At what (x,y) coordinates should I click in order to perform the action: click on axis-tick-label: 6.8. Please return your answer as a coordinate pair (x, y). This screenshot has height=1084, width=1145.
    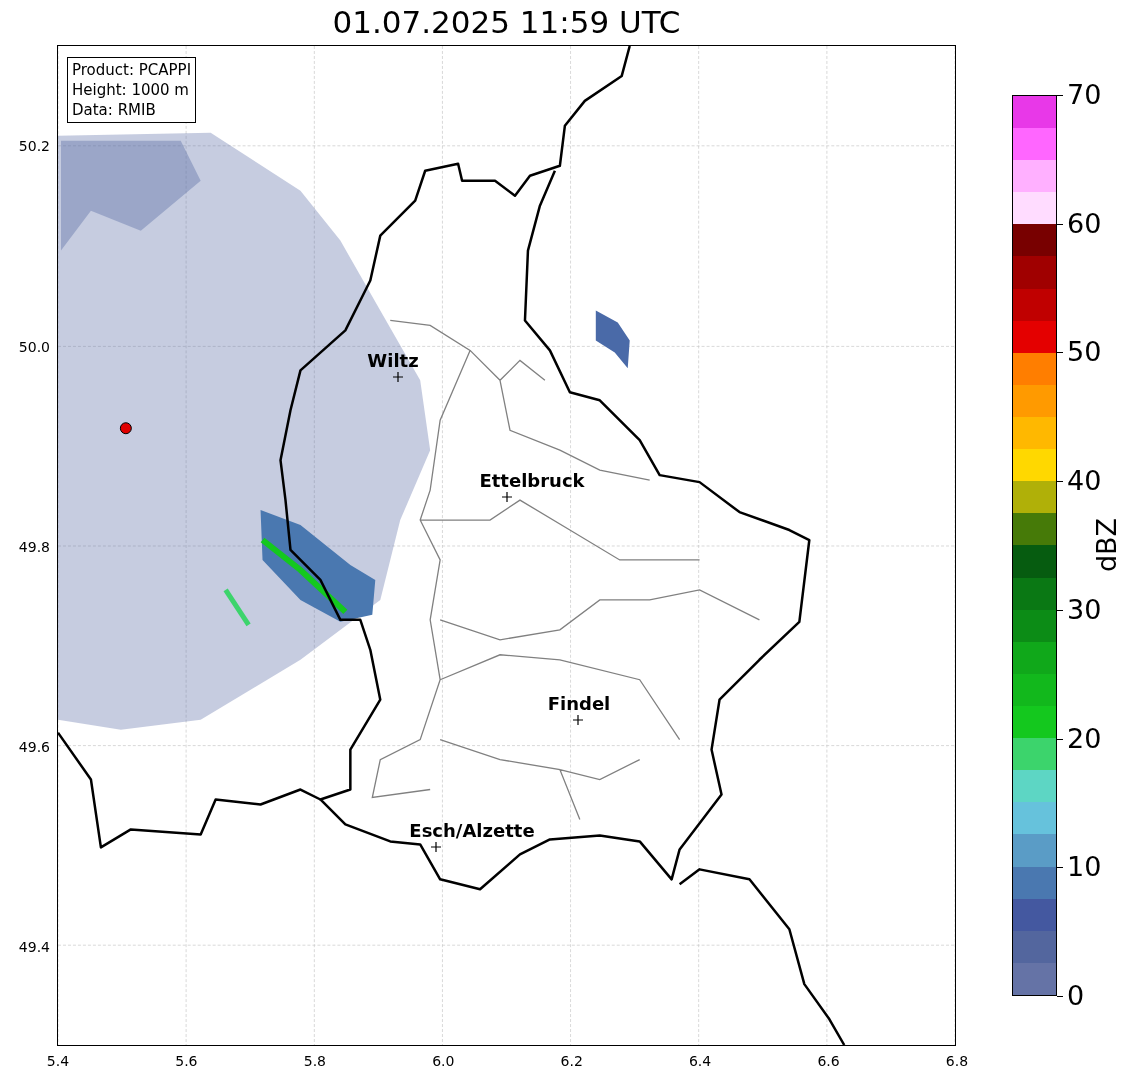
    Looking at the image, I should click on (957, 1061).